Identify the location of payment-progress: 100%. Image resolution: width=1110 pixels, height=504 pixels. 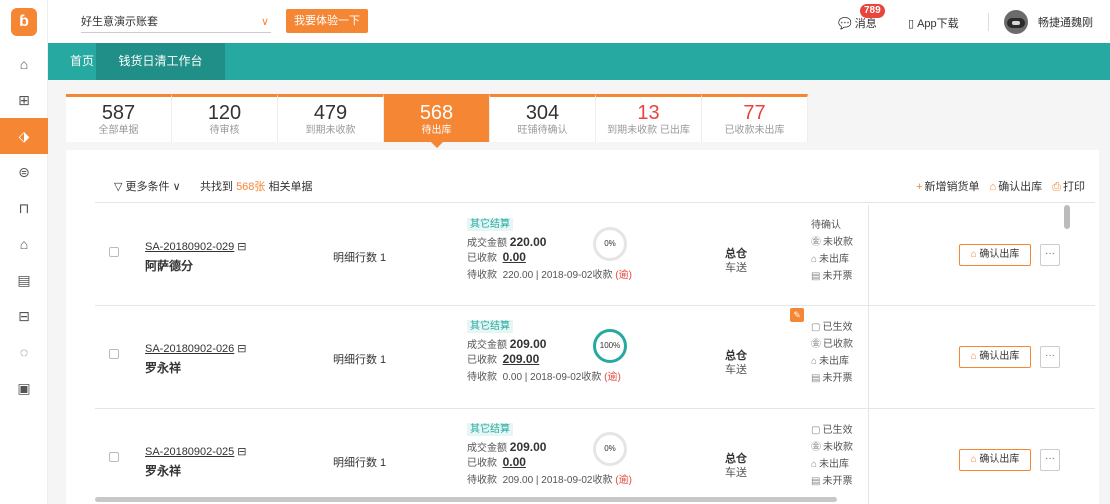
(610, 346).